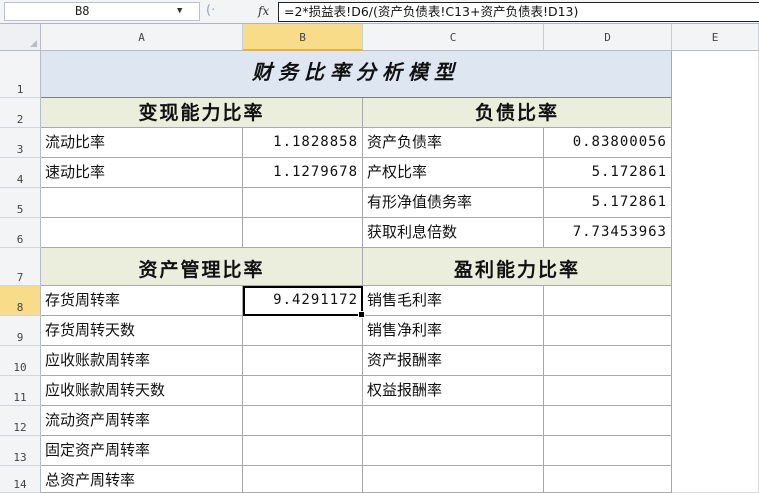 This screenshot has height=493, width=759. I want to click on row-header-3: 3, so click(20, 143).